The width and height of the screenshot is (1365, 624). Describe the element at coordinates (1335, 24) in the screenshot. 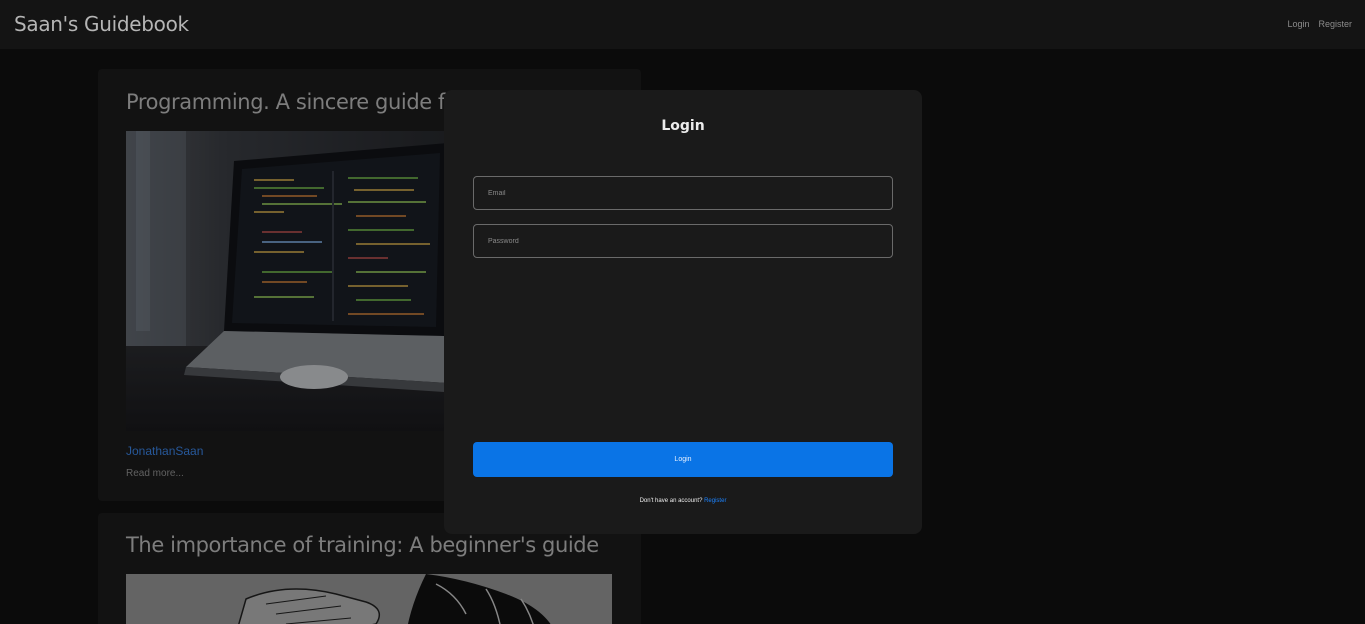

I see `nav-register-link: Register` at that location.